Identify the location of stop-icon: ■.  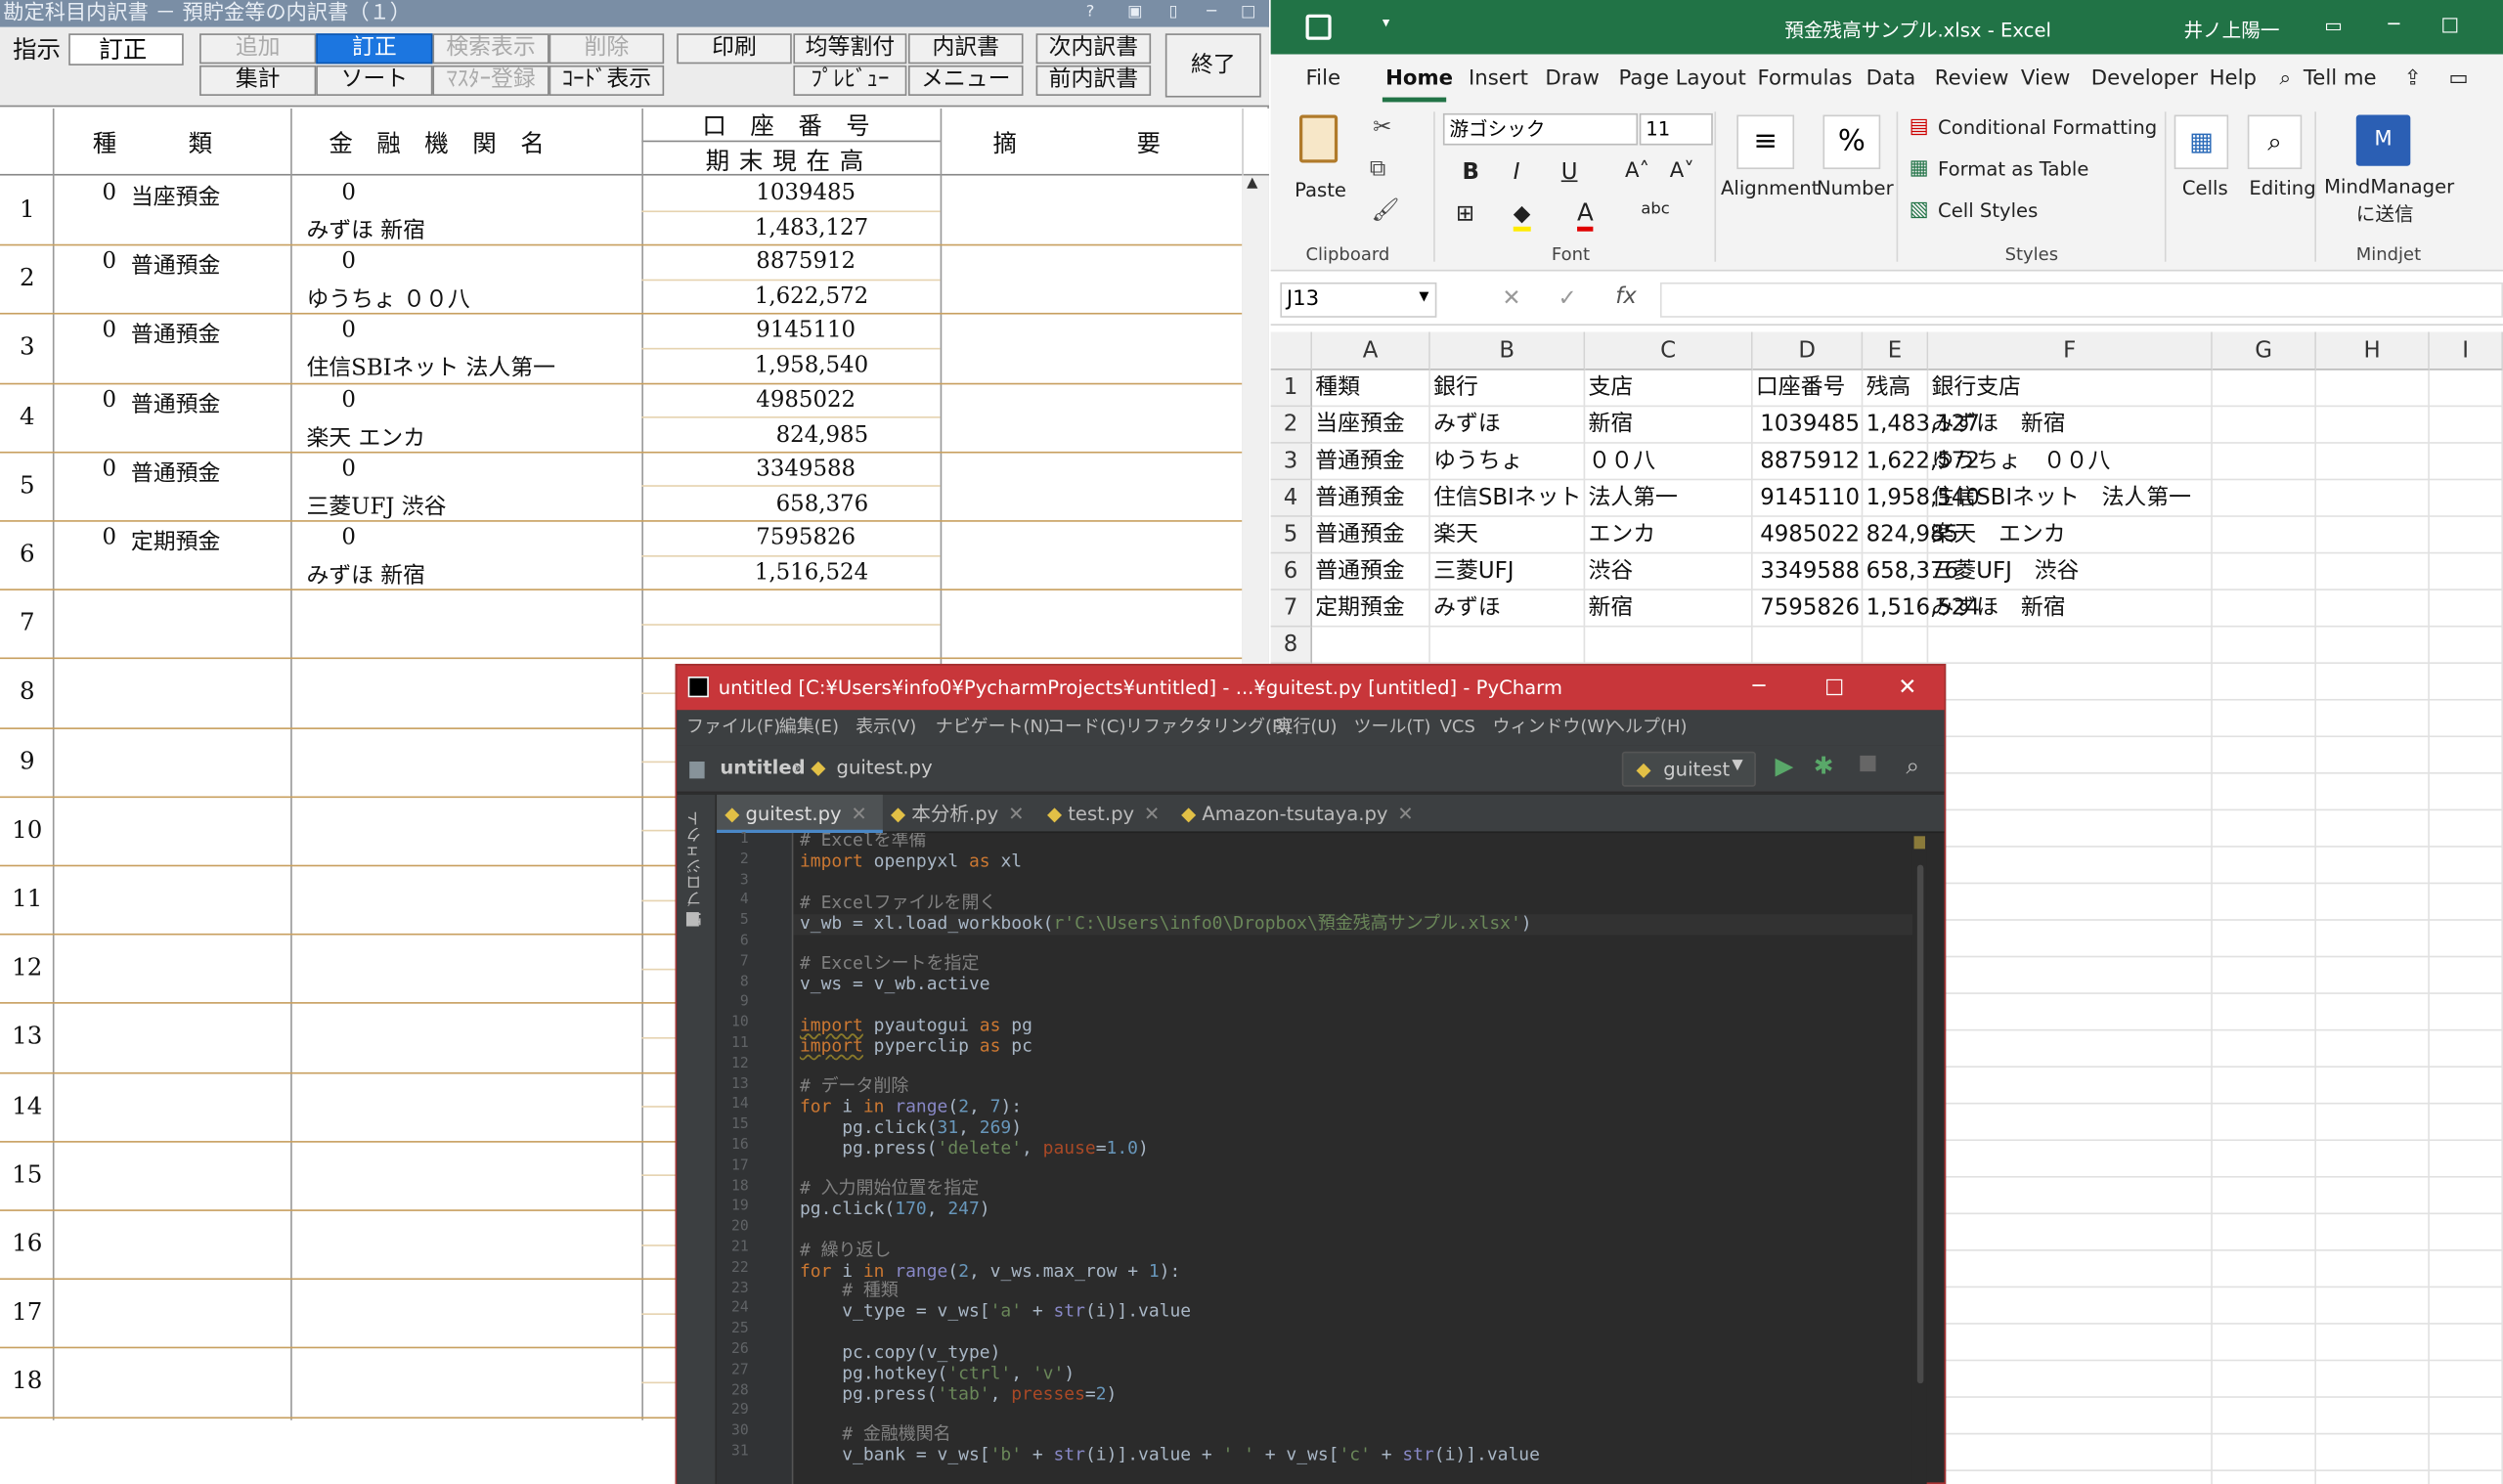
(1867, 763).